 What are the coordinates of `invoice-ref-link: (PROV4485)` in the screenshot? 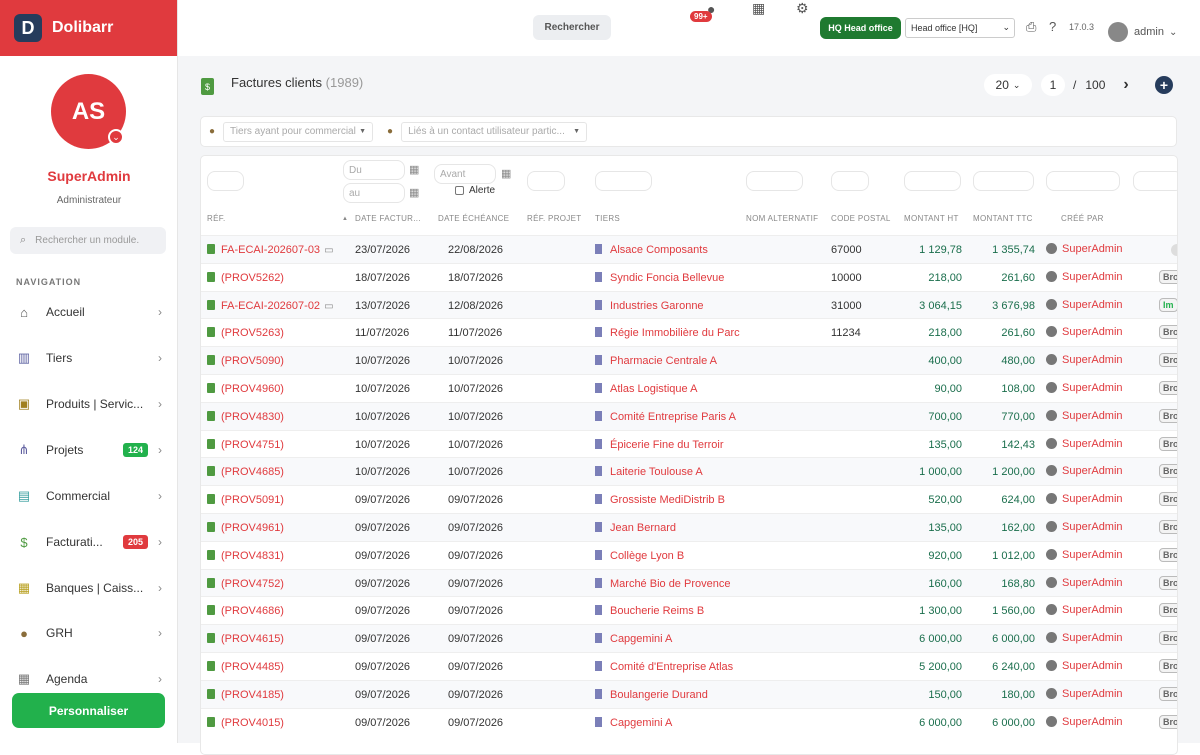 It's located at (245, 667).